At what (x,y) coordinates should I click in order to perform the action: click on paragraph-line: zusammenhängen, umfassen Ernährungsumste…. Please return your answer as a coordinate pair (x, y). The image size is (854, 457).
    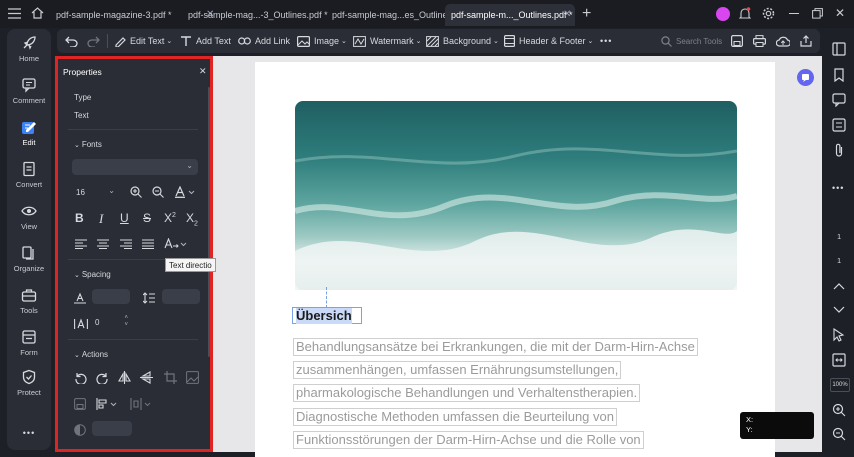
    Looking at the image, I should click on (457, 370).